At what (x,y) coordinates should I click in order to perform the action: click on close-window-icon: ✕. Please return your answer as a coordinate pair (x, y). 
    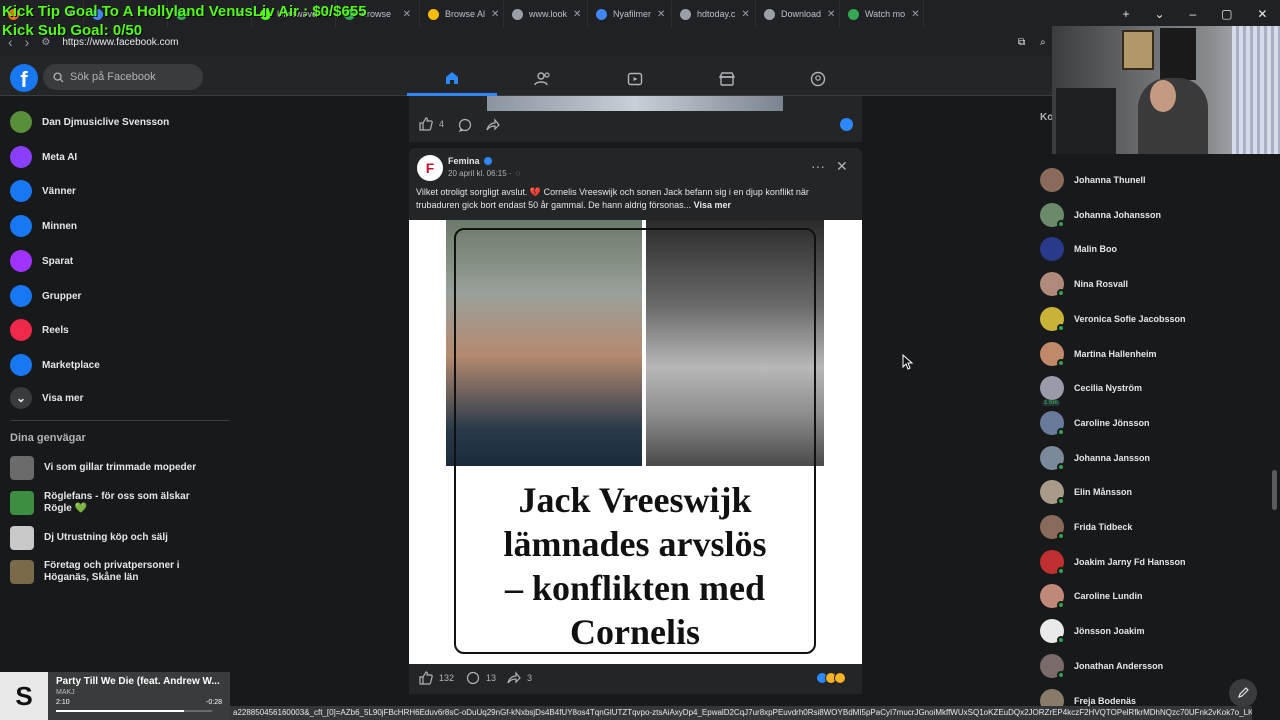
    Looking at the image, I should click on (1262, 14).